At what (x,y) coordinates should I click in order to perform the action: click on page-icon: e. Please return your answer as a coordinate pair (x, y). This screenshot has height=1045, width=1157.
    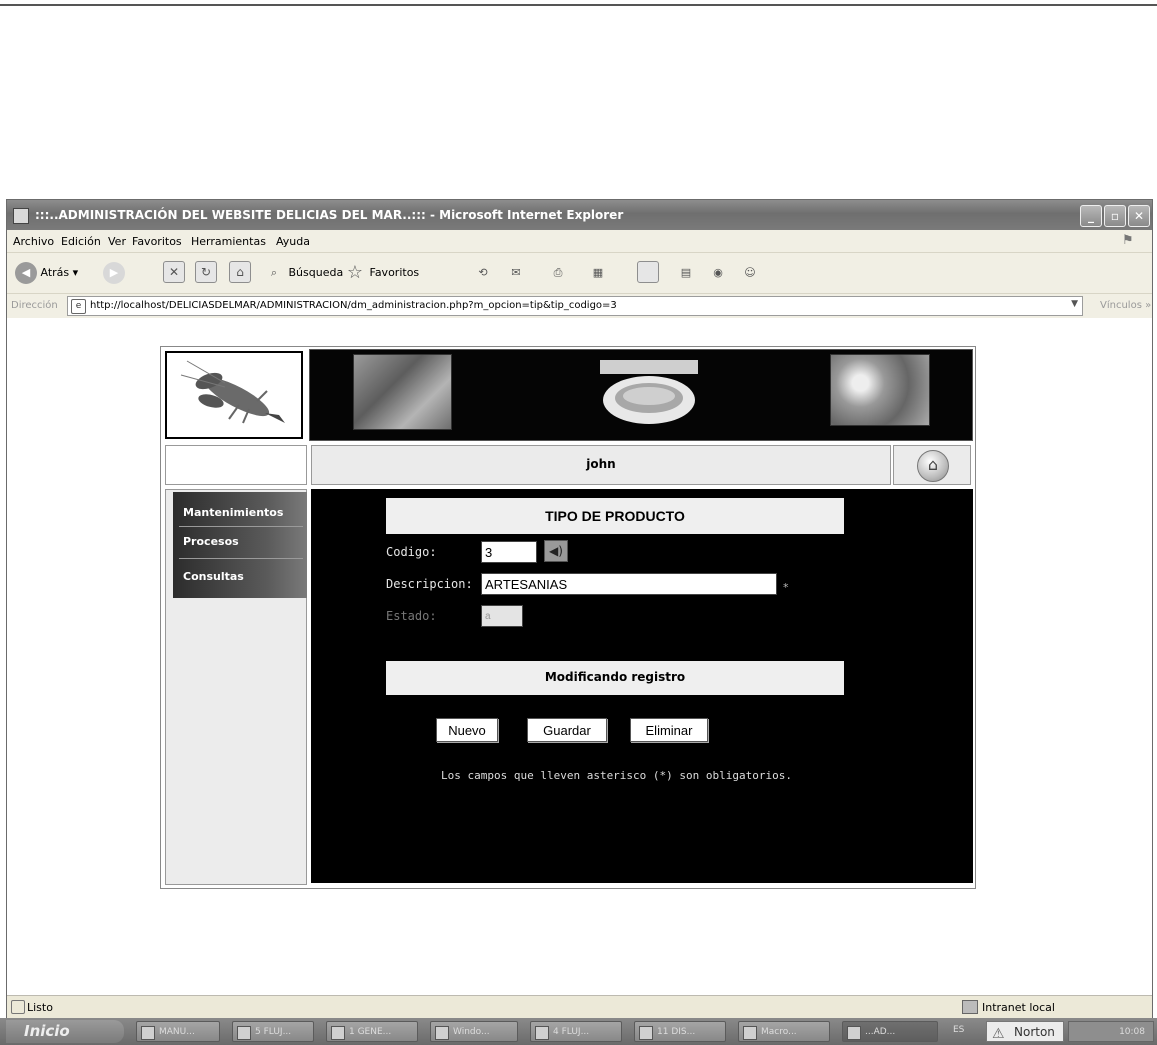
    Looking at the image, I should click on (78, 306).